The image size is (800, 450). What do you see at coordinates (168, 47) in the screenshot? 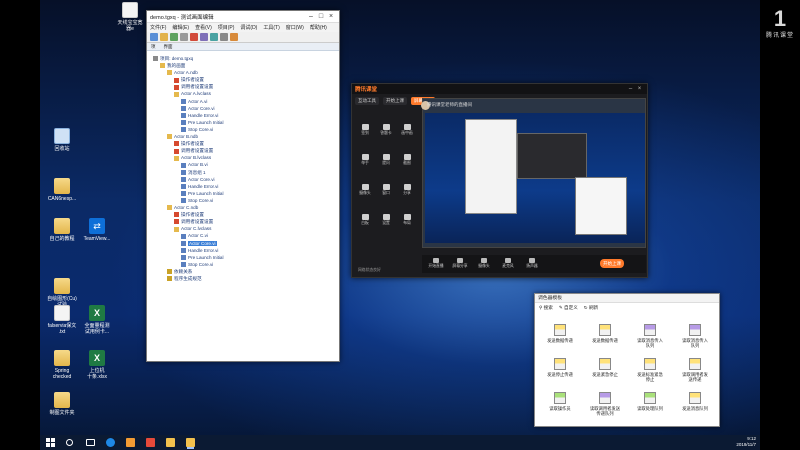
I see `tab: 界面` at bounding box center [168, 47].